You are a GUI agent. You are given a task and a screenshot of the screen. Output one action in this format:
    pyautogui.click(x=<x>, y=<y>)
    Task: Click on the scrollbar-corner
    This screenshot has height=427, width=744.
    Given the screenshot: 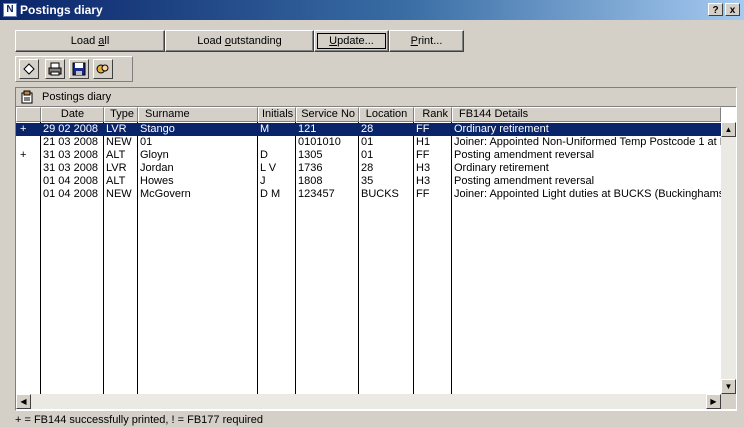 What is the action you would take?
    pyautogui.click(x=728, y=401)
    